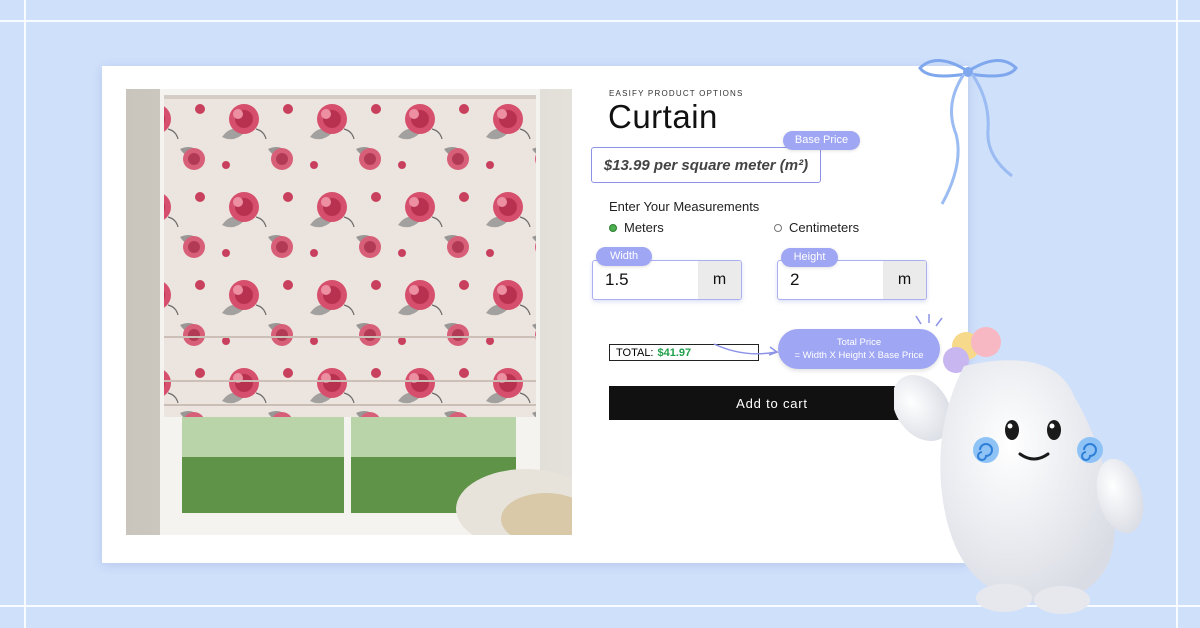  Describe the element at coordinates (772, 403) in the screenshot. I see `add-to-cart-button: Add to cart` at that location.